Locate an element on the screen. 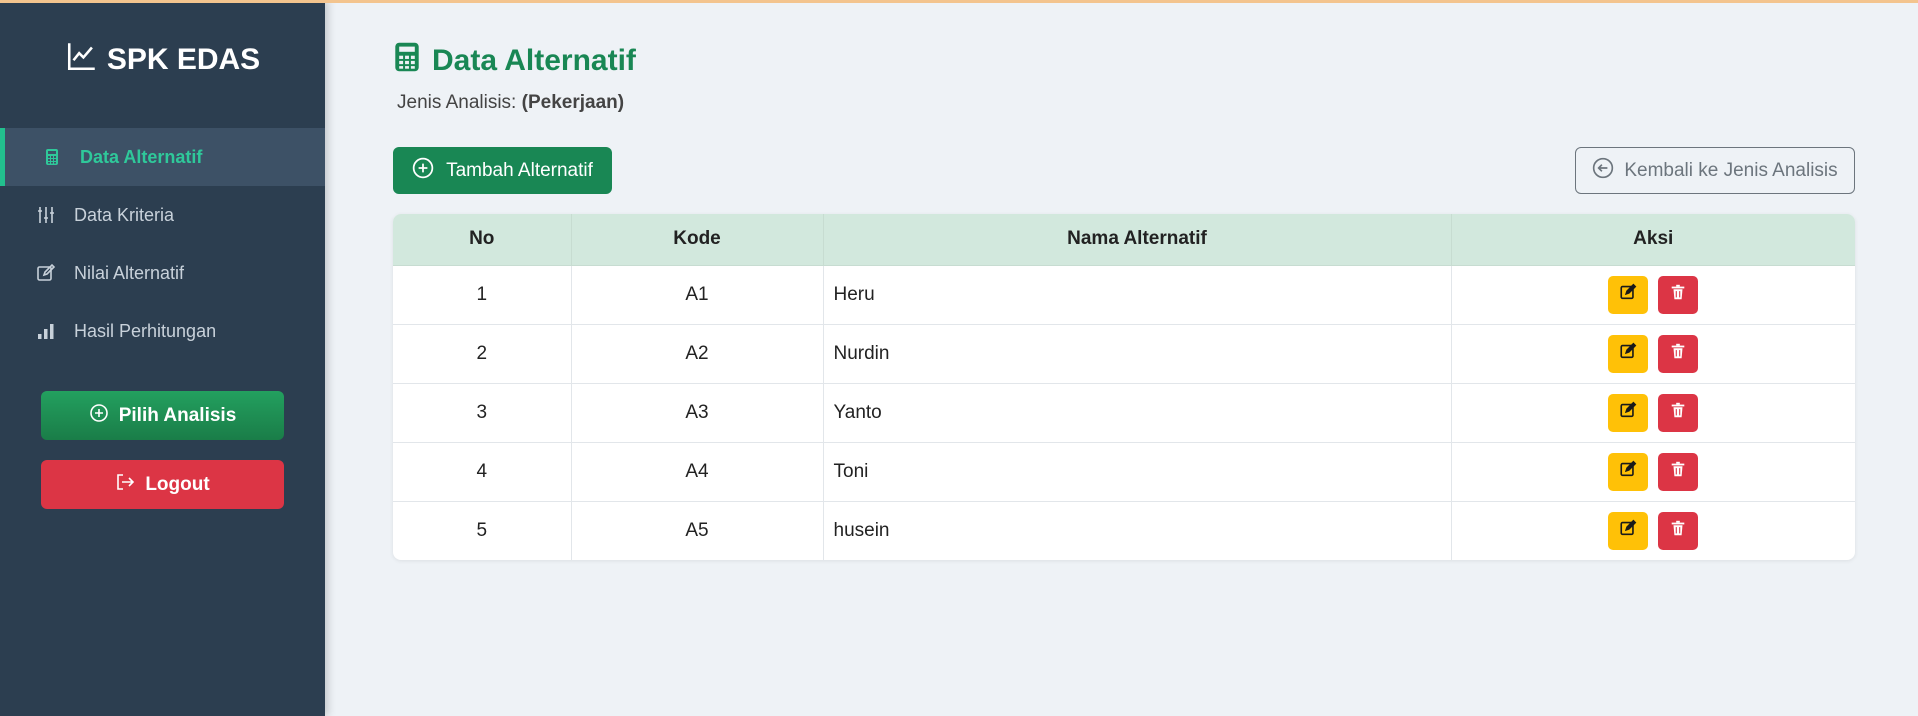 This screenshot has height=716, width=1918. sidebar-item-label: Nilai Alternatif is located at coordinates (129, 272).